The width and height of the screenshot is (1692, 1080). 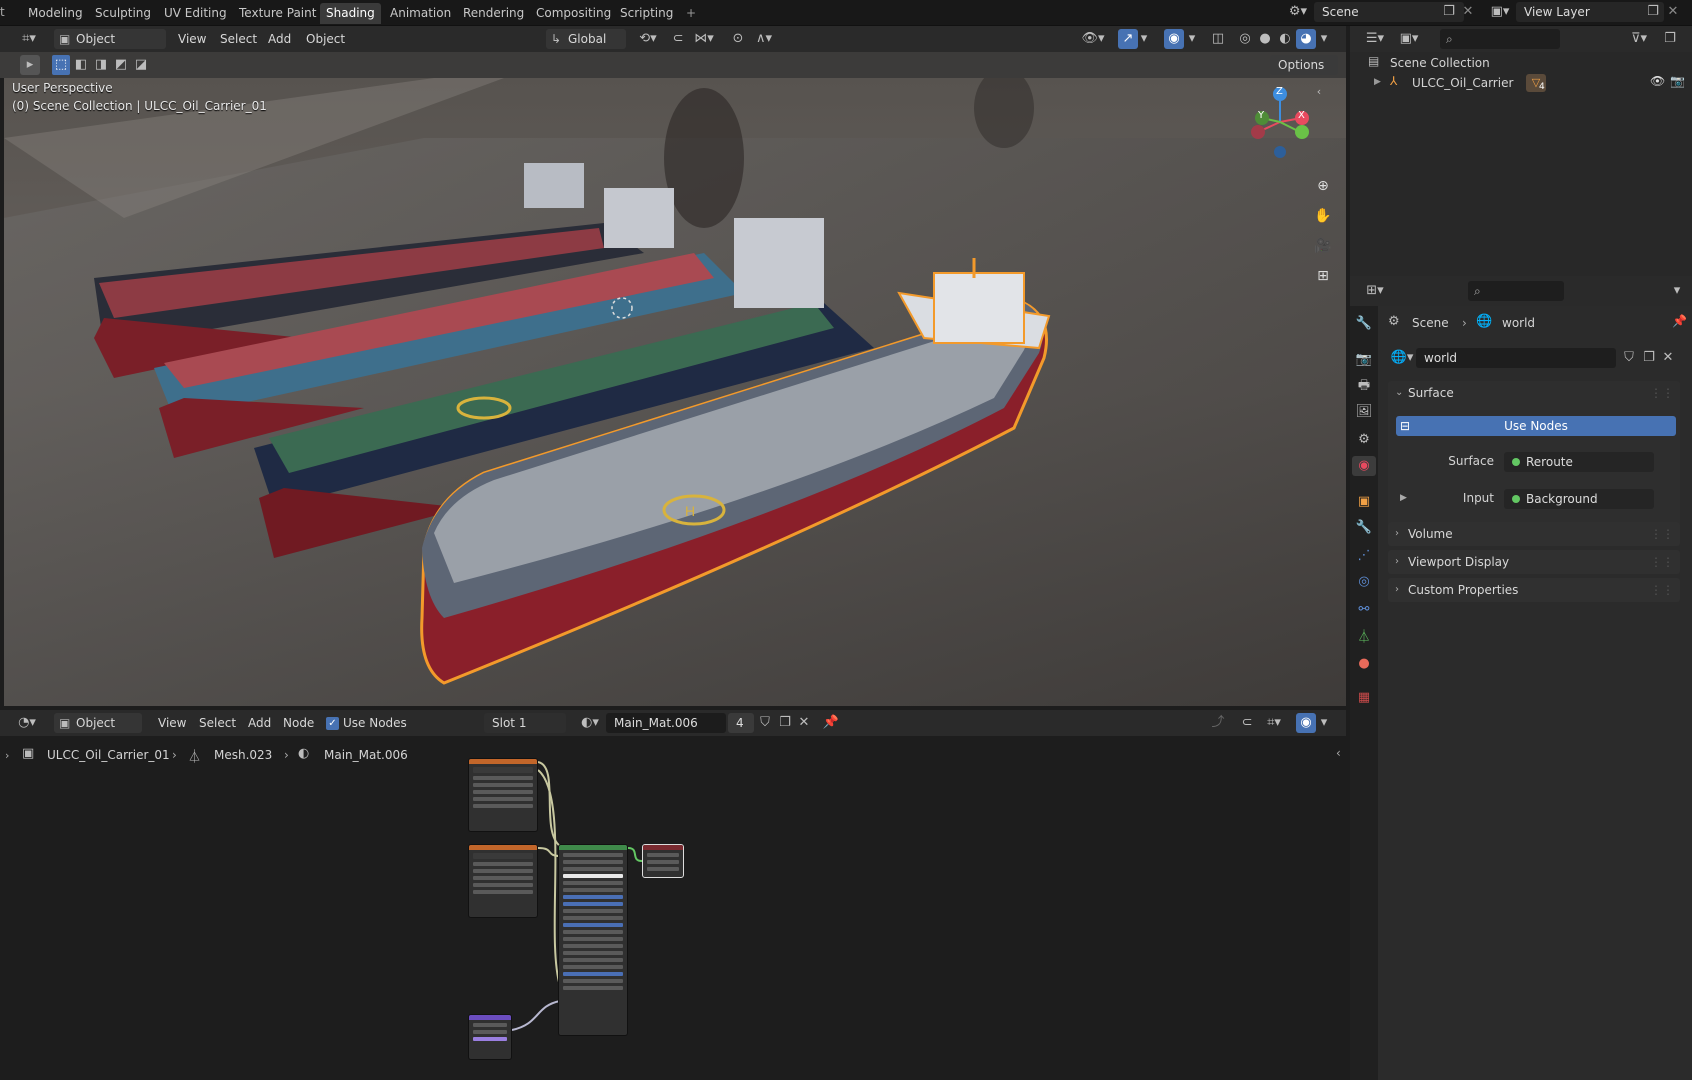 I want to click on pan-hand-icon: ✋, so click(x=1323, y=216).